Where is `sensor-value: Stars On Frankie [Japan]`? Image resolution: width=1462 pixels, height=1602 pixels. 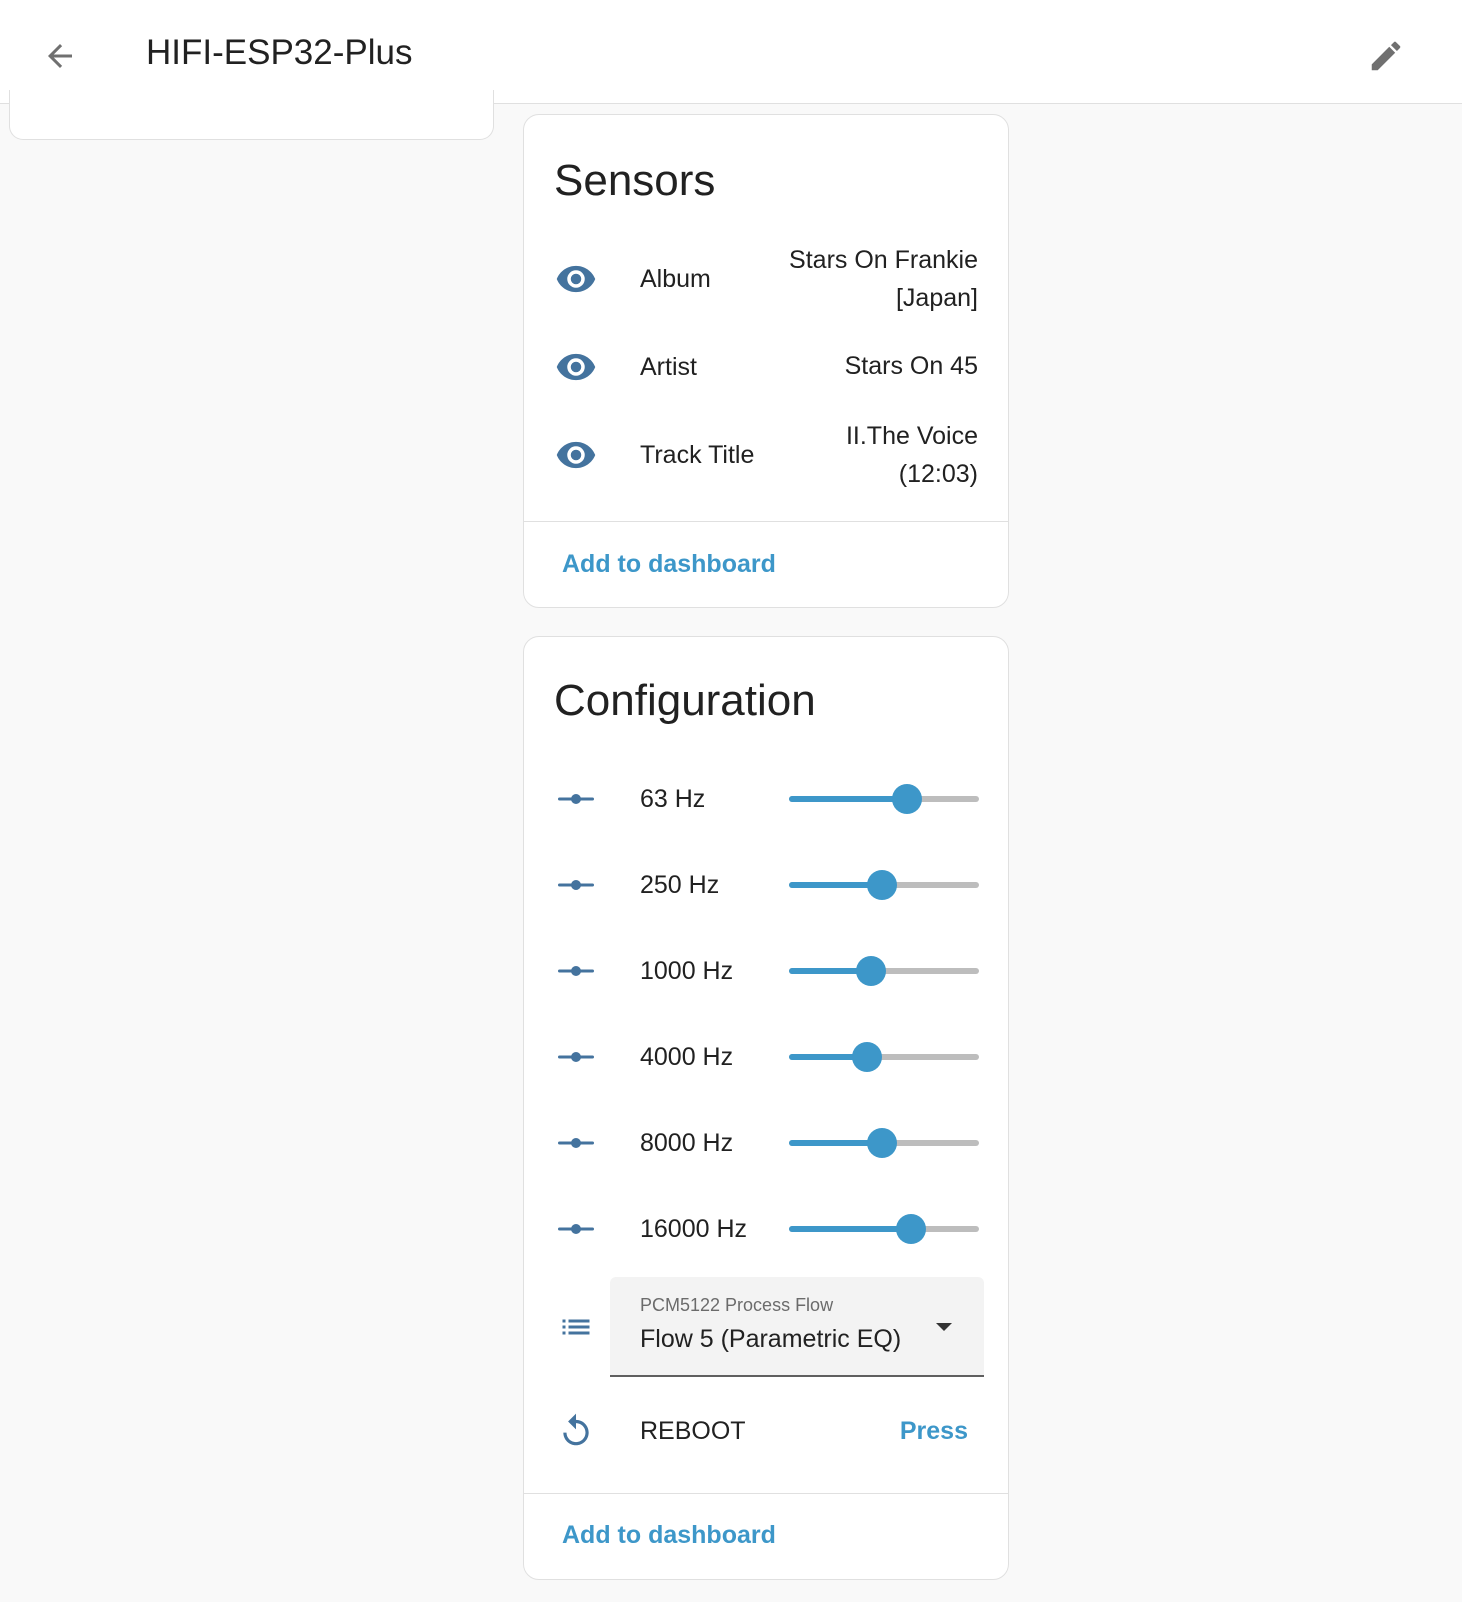
sensor-value: Stars On Frankie [Japan] is located at coordinates (863, 279).